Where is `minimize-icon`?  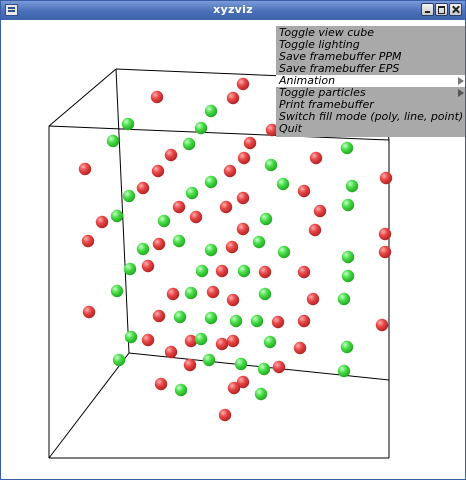 minimize-icon is located at coordinates (427, 9).